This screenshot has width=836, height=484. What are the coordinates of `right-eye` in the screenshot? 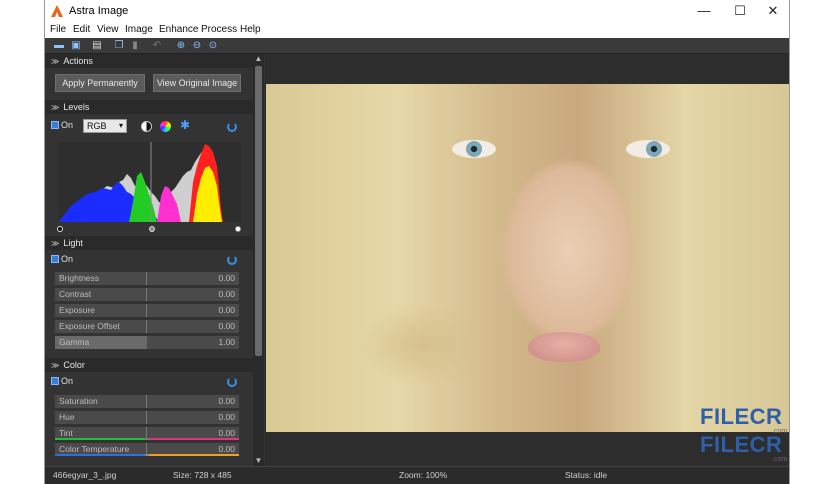 It's located at (648, 149).